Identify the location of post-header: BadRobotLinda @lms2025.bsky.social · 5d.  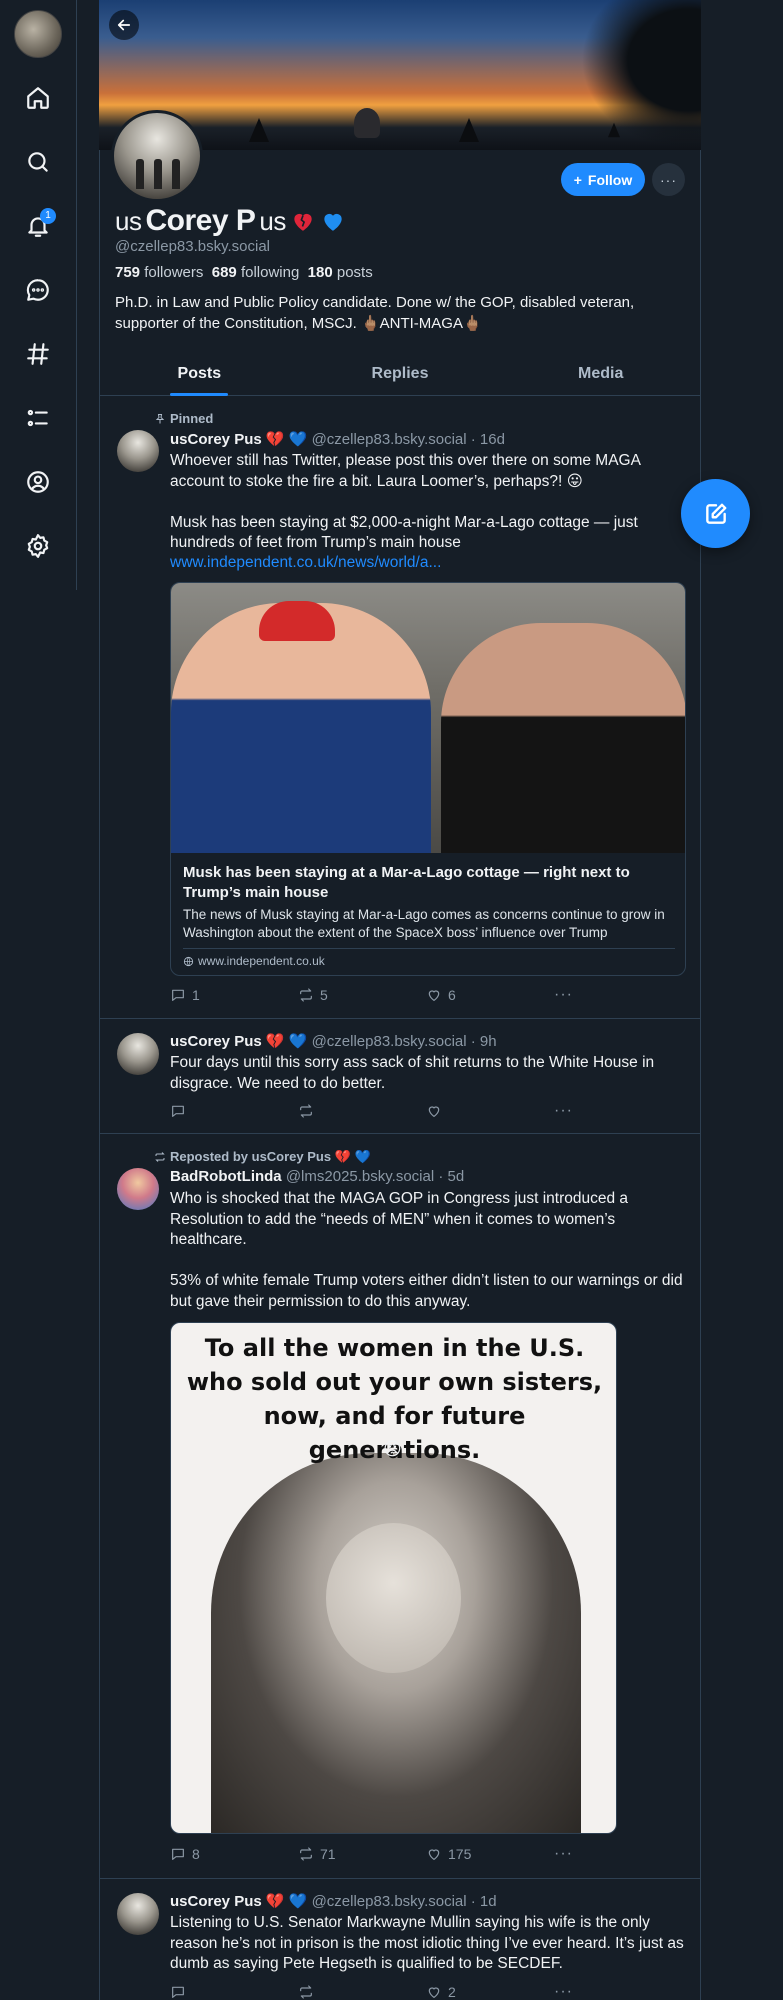
(317, 1176).